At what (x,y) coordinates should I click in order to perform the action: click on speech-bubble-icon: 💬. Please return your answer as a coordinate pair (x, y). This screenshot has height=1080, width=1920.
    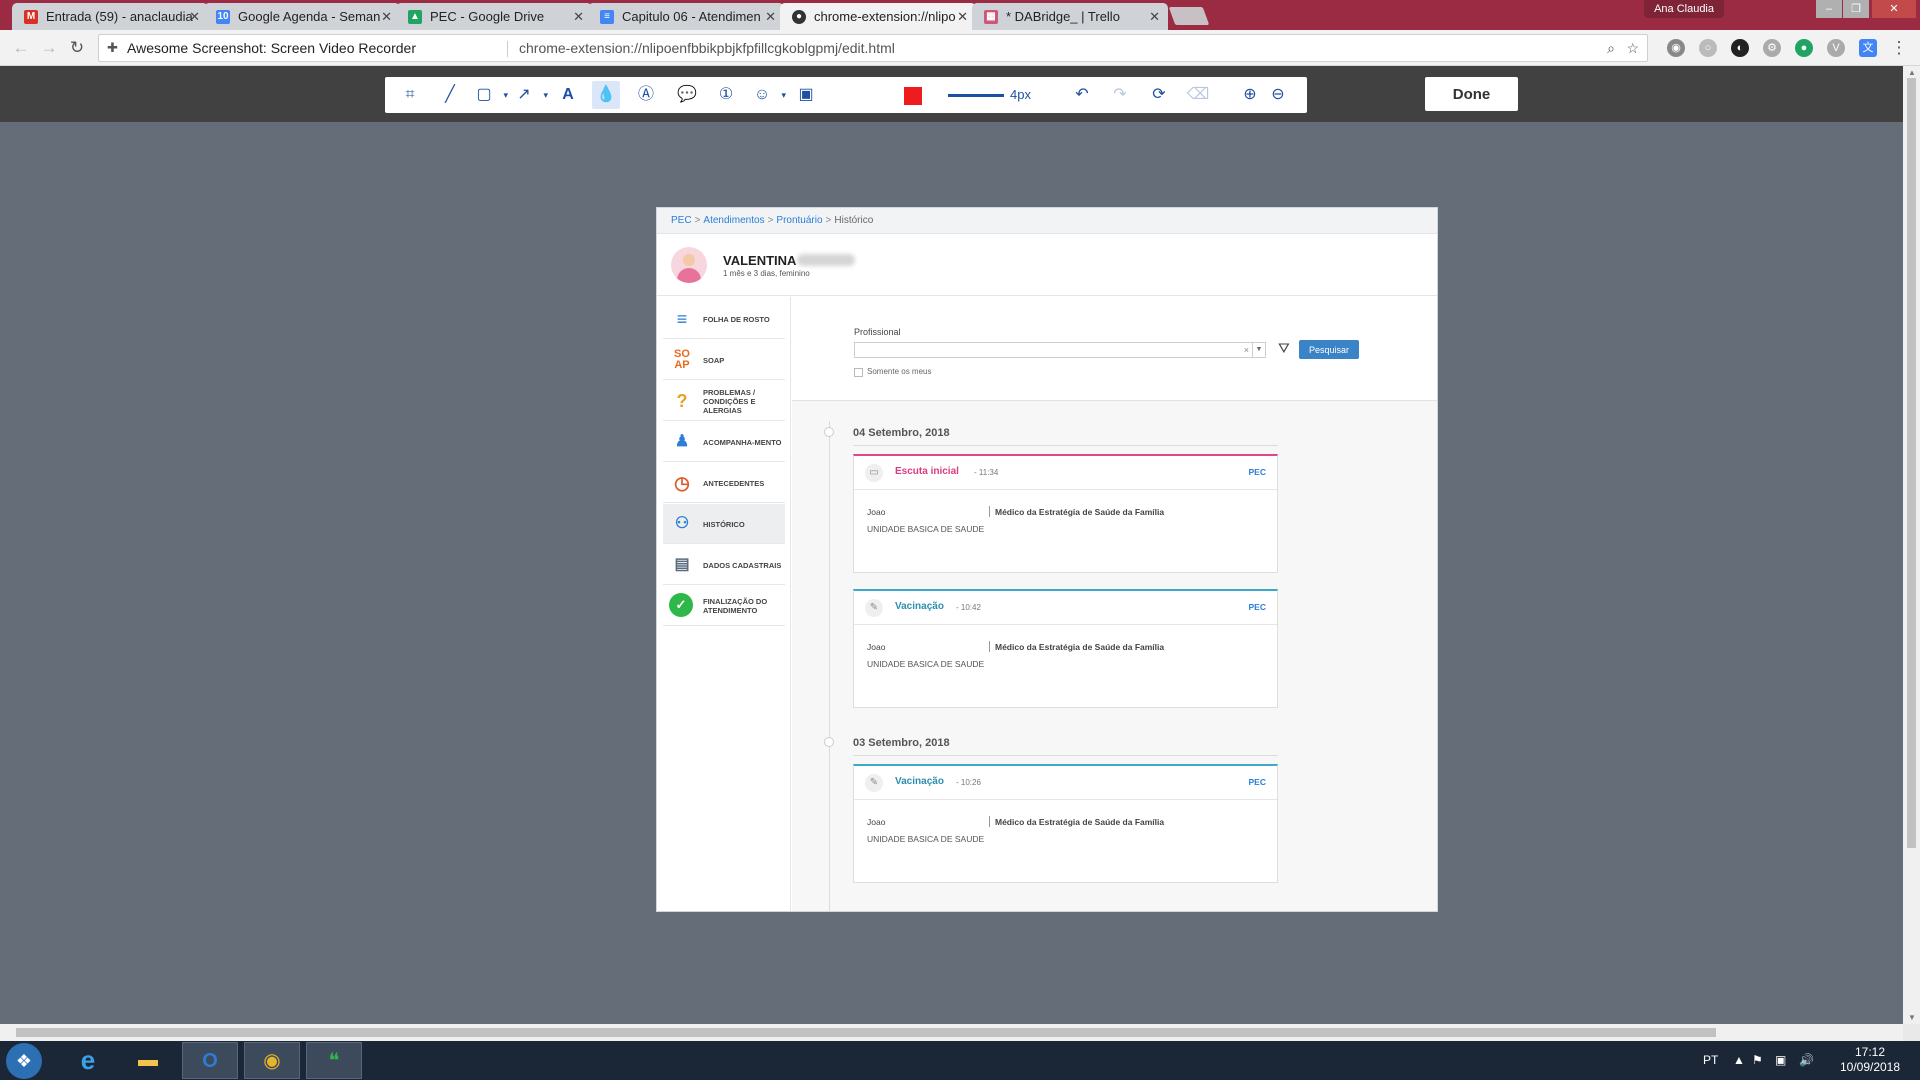
    Looking at the image, I should click on (687, 95).